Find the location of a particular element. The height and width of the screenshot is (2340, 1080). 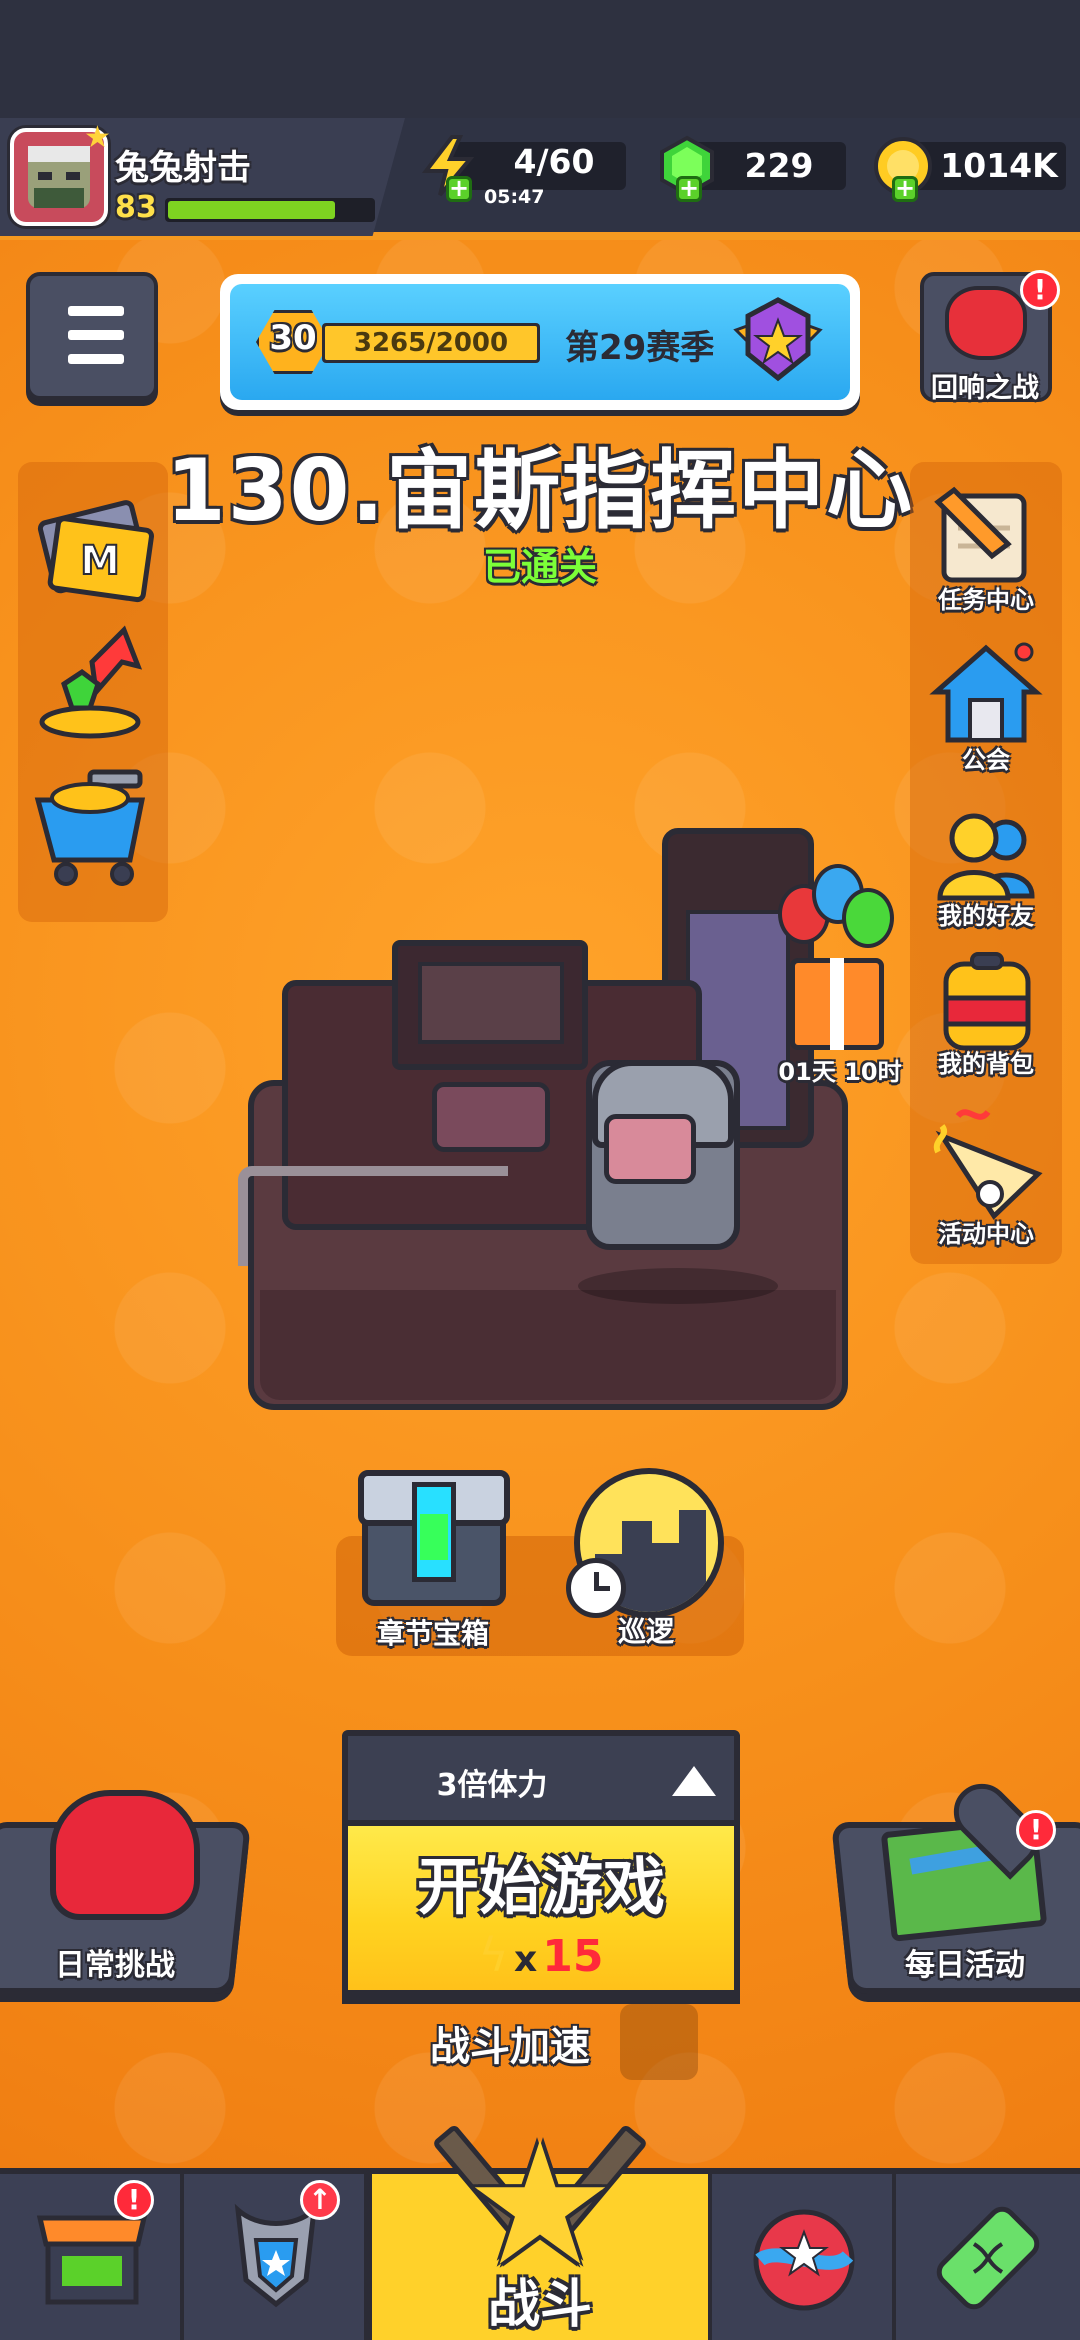

coin-value: 1014K is located at coordinates (999, 165).